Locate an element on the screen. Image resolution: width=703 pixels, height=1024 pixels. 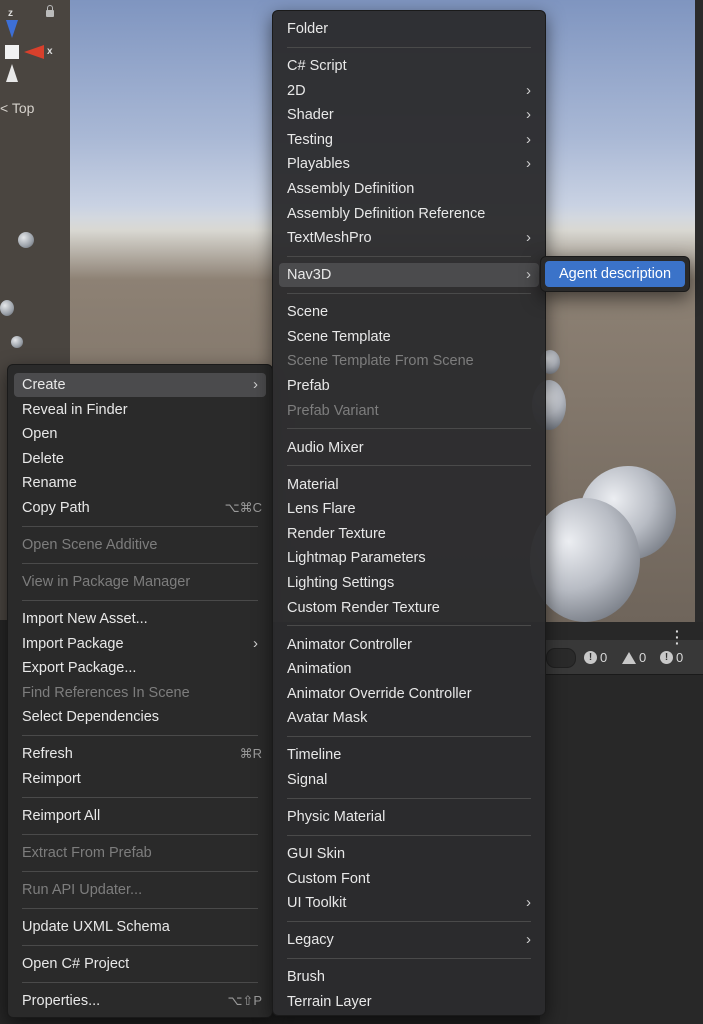
rock-object is located at coordinates (585, 560).